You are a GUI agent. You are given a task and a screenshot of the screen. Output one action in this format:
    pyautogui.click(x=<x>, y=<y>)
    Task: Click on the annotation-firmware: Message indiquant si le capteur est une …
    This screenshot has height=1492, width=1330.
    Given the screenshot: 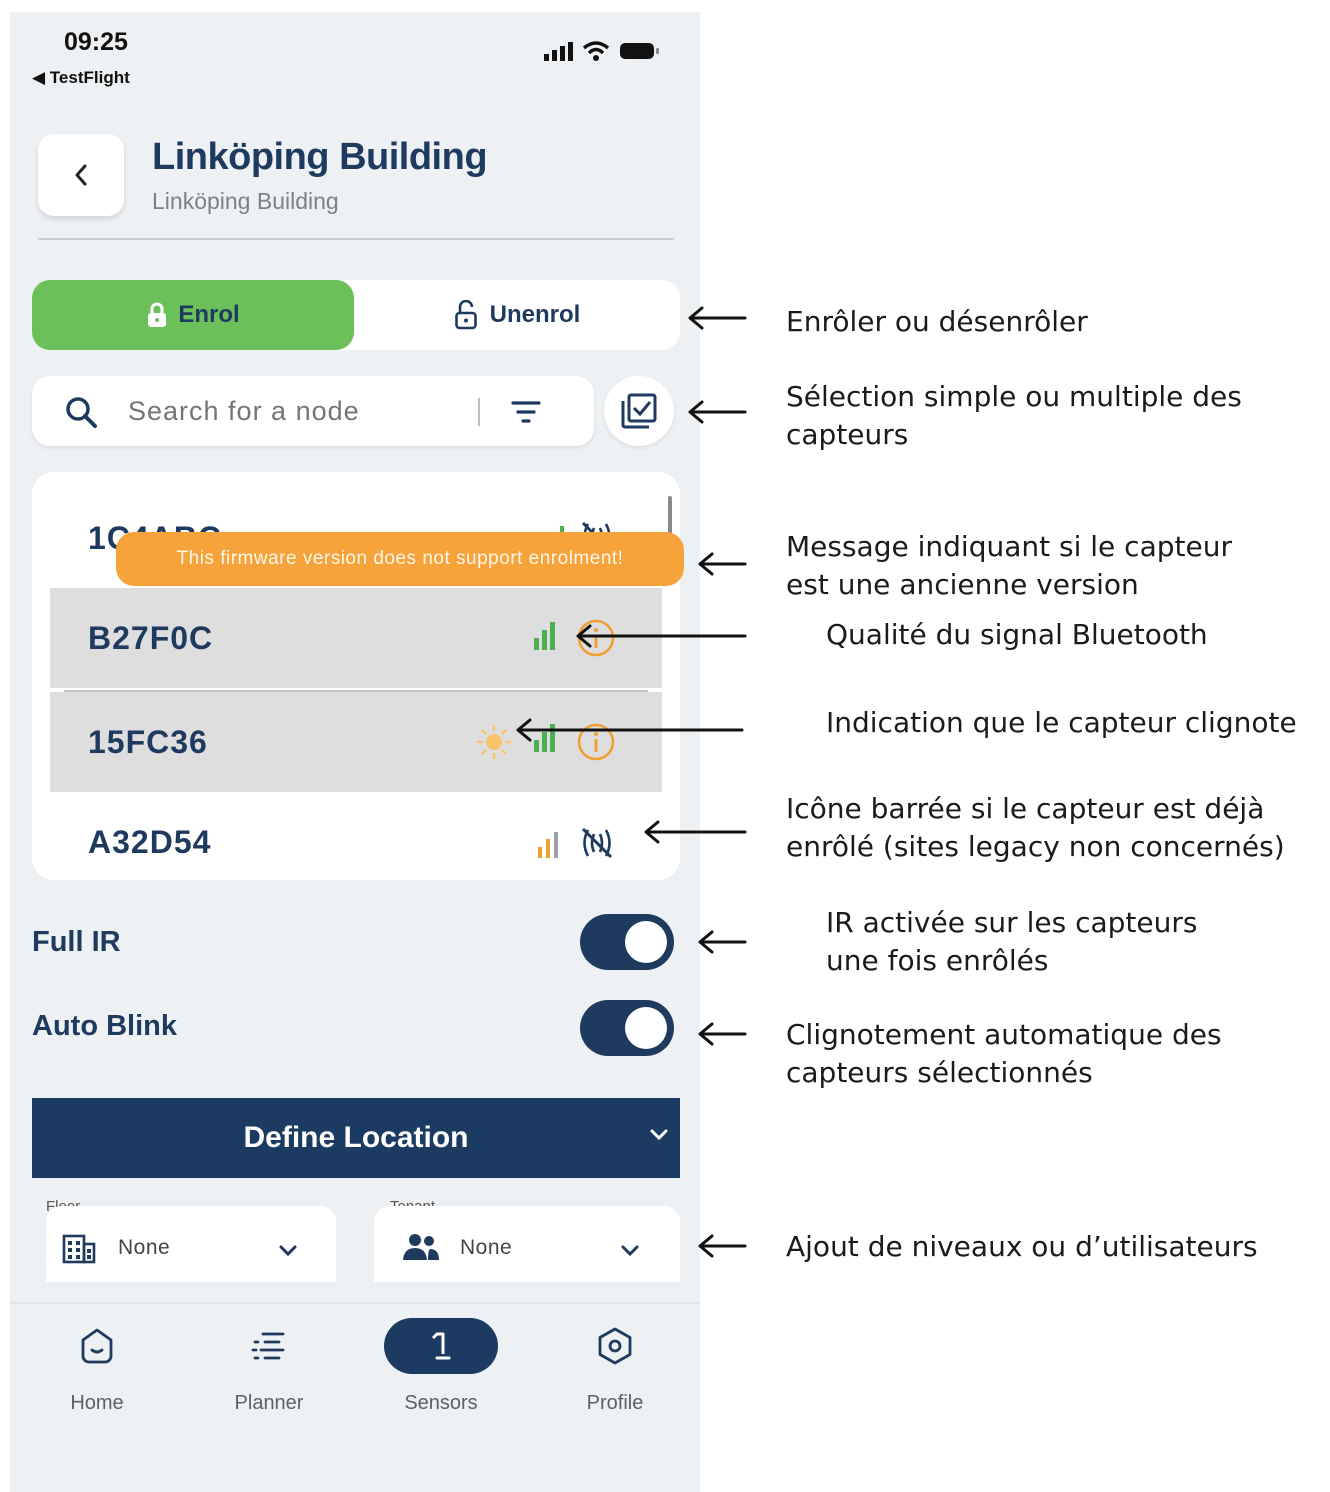 What is the action you would take?
    pyautogui.click(x=1009, y=565)
    